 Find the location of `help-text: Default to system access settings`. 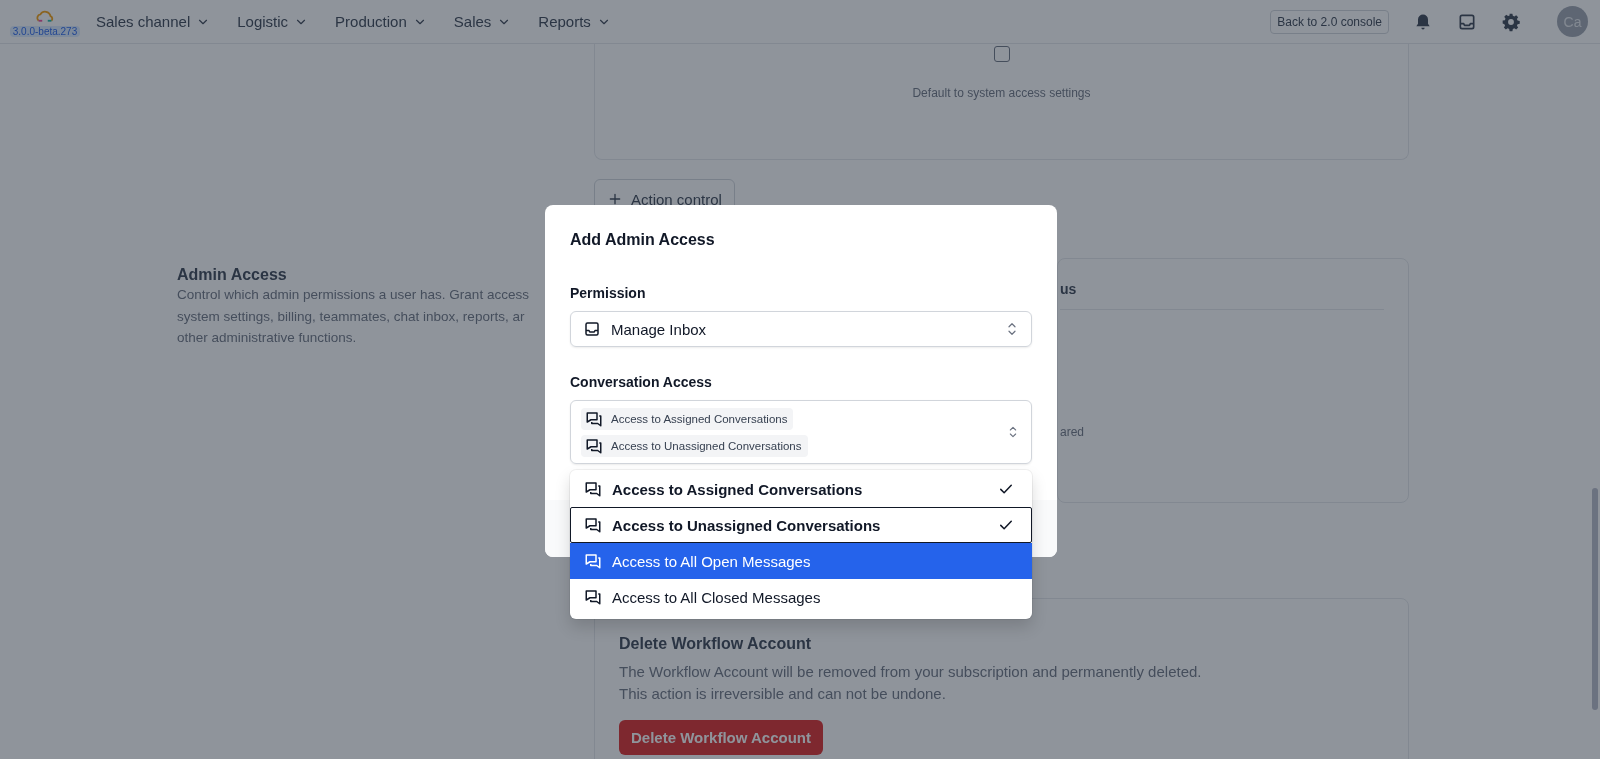

help-text: Default to system access settings is located at coordinates (1001, 93).